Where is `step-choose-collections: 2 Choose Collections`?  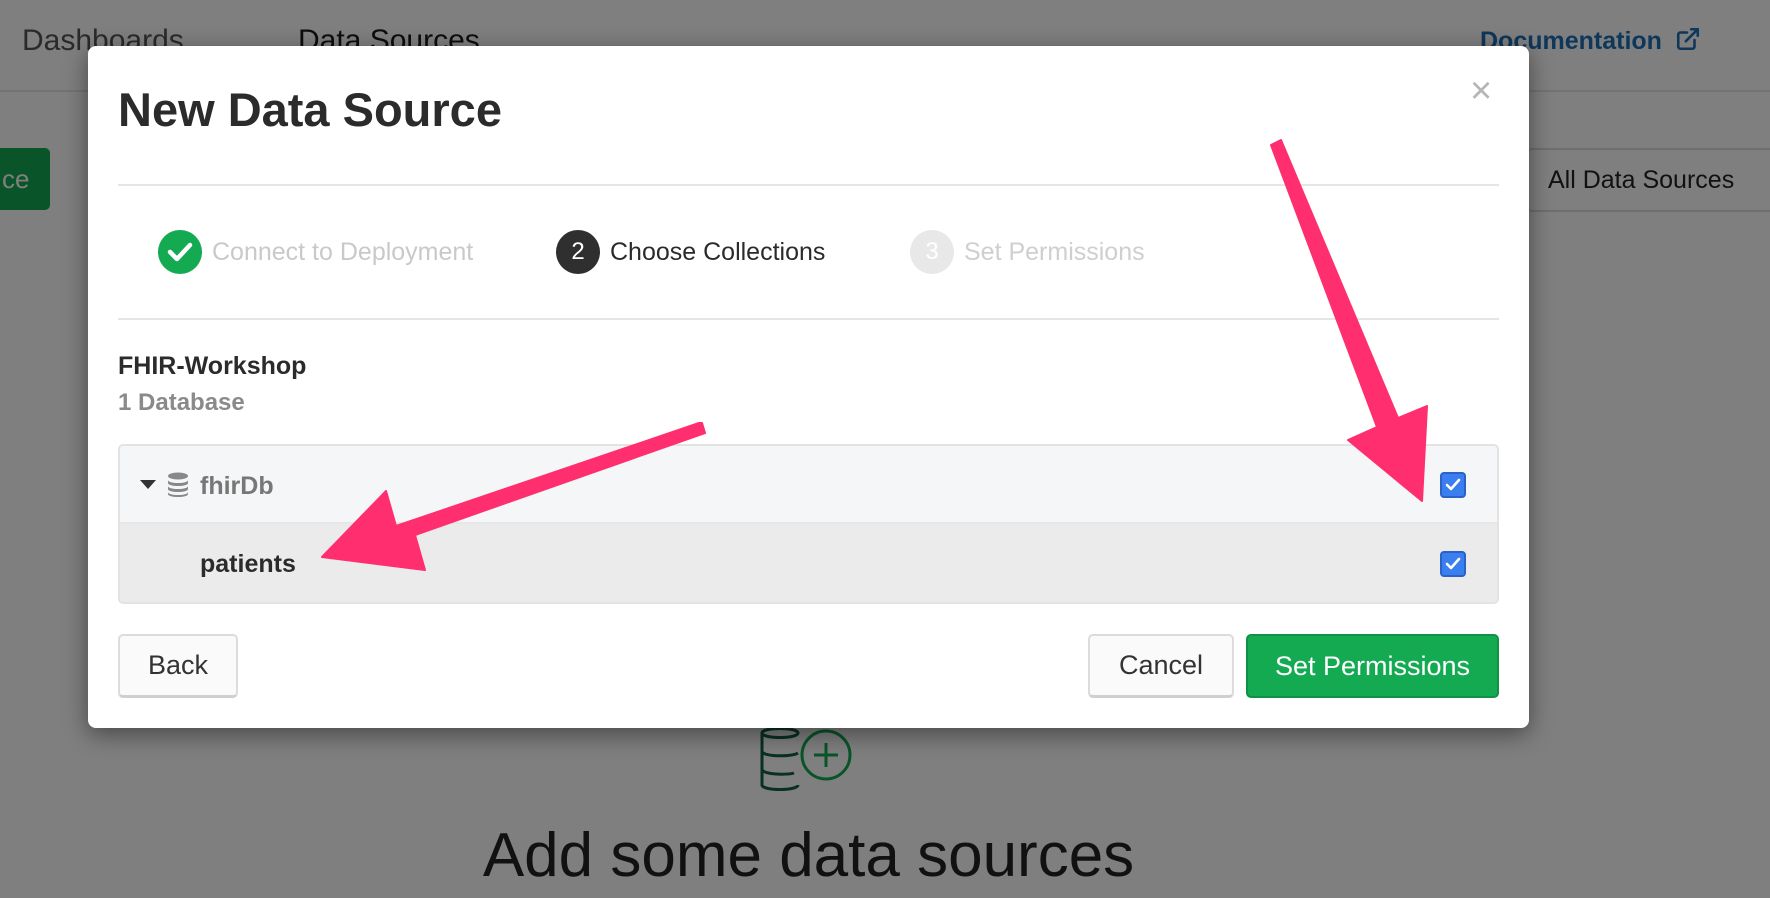
step-choose-collections: 2 Choose Collections is located at coordinates (690, 252).